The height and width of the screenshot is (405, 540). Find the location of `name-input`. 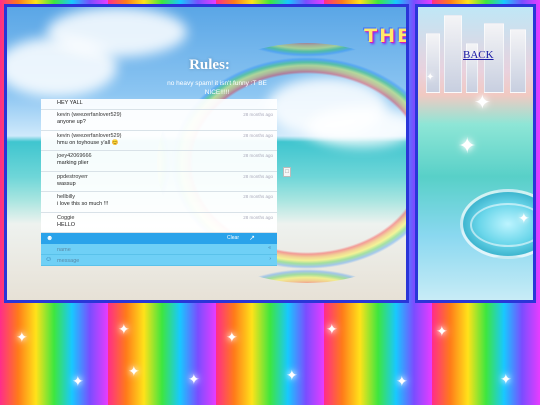

name-input is located at coordinates (157, 249).